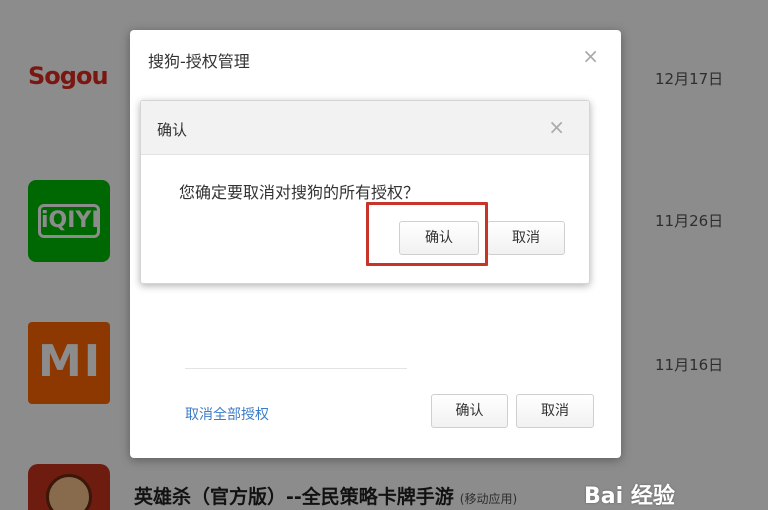 Image resolution: width=768 pixels, height=510 pixels. I want to click on divider, so click(296, 368).